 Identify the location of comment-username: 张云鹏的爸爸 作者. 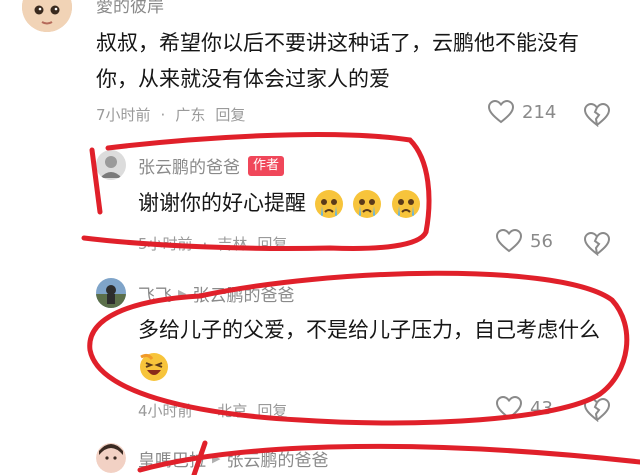
(211, 165).